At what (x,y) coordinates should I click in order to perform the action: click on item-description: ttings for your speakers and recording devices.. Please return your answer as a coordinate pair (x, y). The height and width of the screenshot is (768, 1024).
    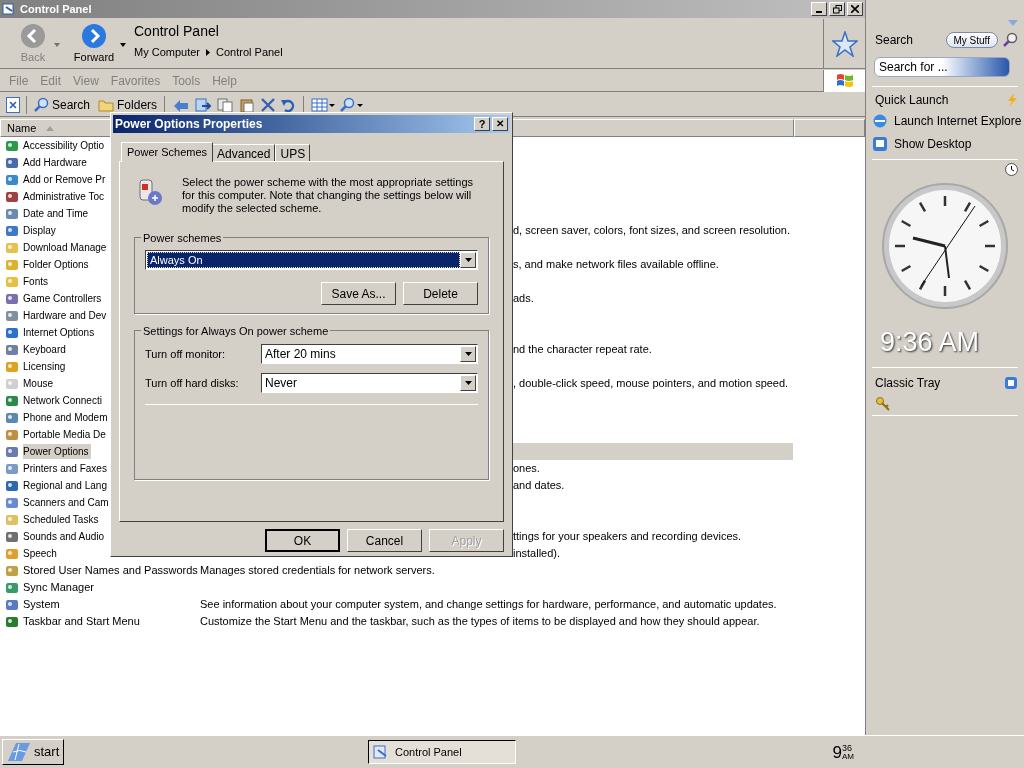
    Looking at the image, I should click on (627, 537).